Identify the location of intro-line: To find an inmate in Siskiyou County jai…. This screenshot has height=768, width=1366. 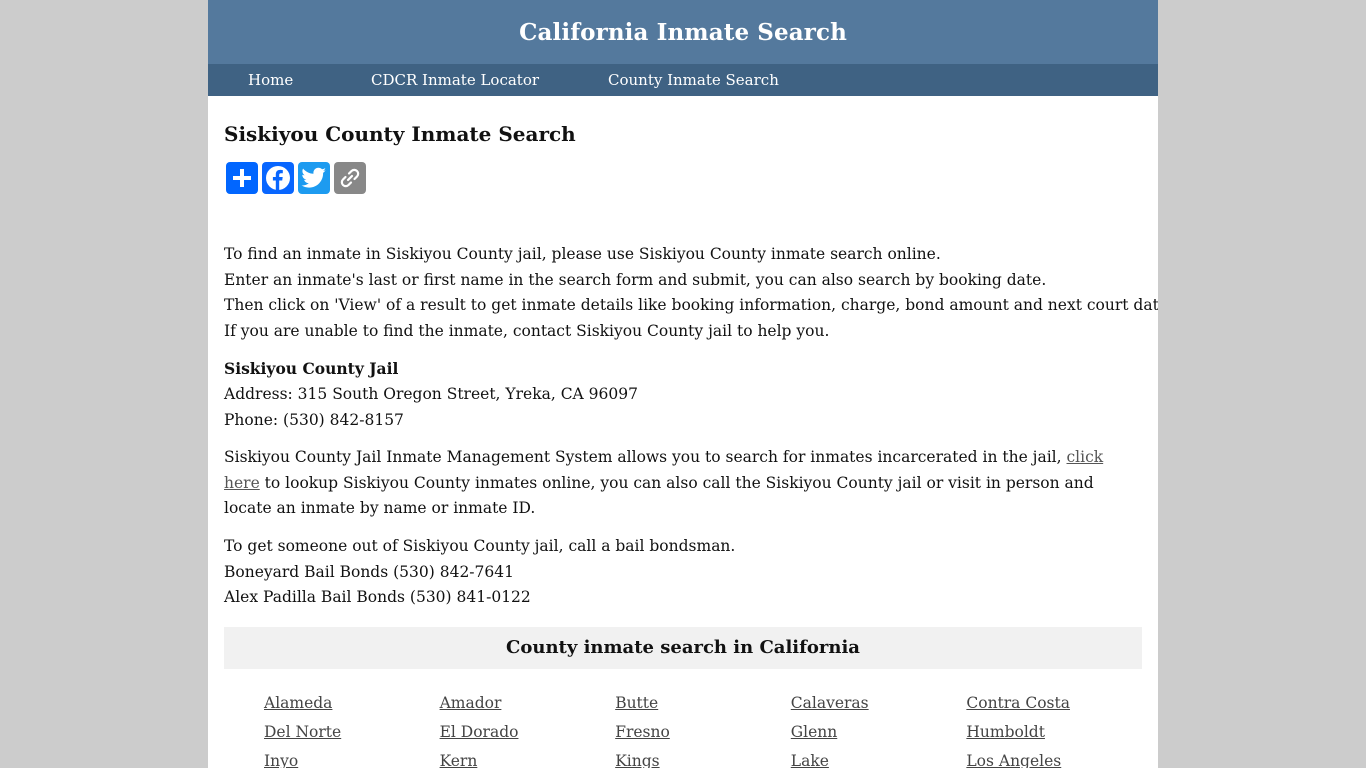
(582, 254).